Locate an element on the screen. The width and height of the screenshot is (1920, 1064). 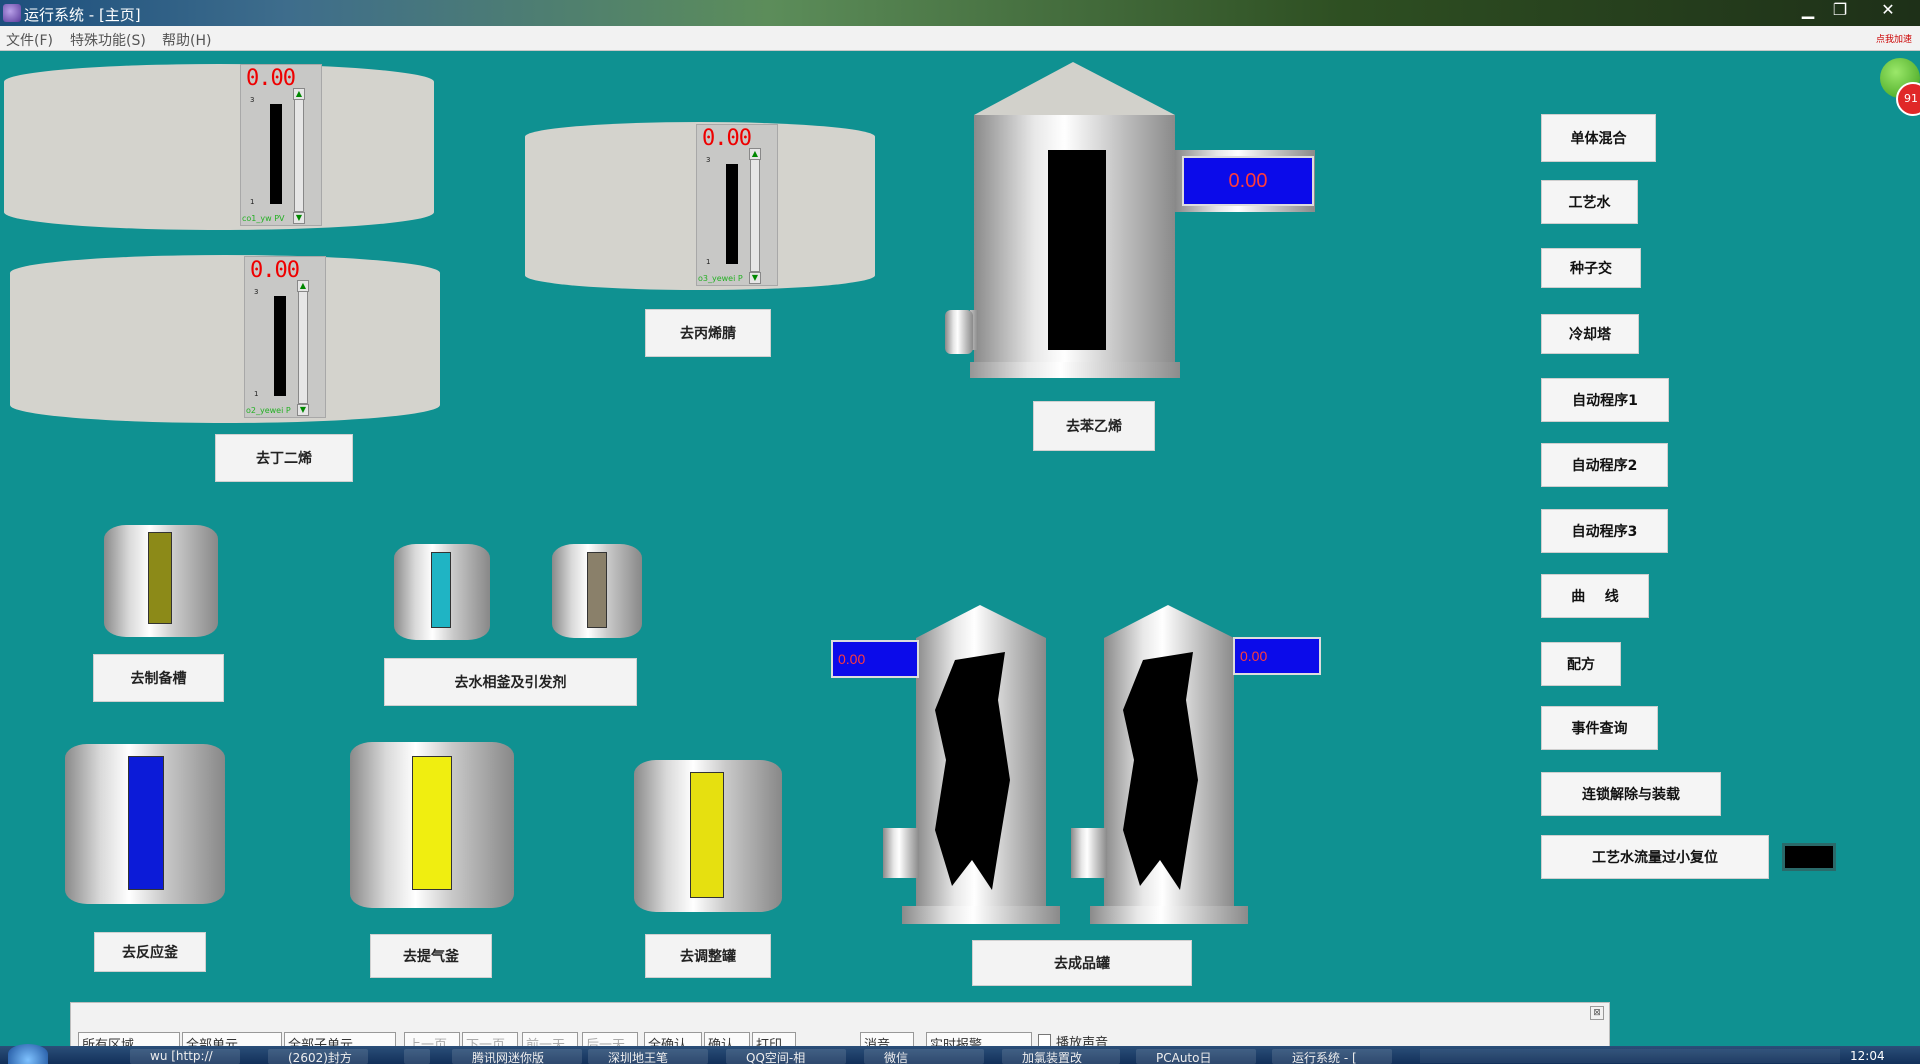
gauge-3-top-tick: 3 is located at coordinates (708, 160).